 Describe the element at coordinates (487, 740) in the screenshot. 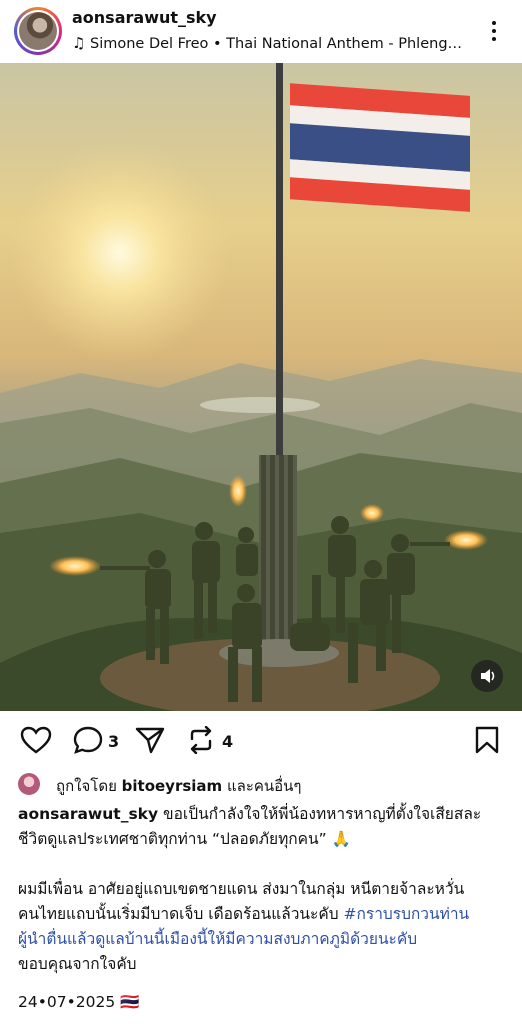

I see `bookmark-icon` at that location.